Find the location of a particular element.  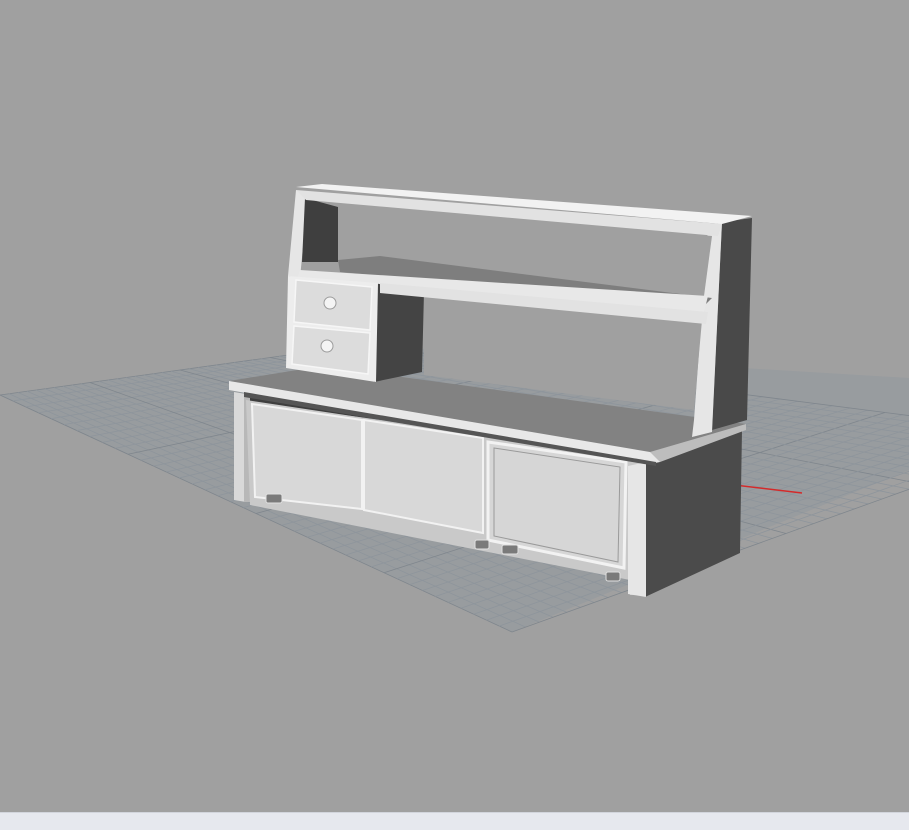

cabinet-right-leg is located at coordinates (637, 529).